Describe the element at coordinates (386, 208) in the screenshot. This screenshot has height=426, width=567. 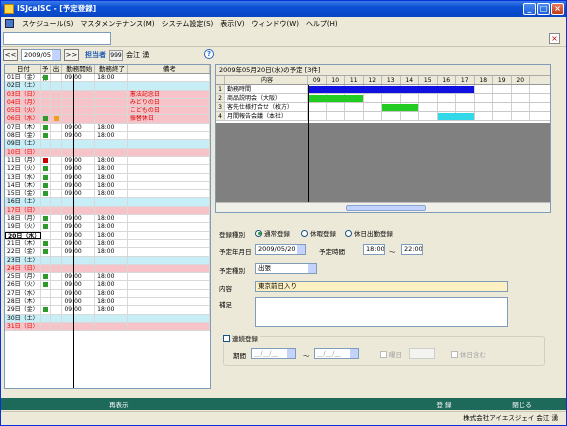
I see `scroll-thumb` at that location.